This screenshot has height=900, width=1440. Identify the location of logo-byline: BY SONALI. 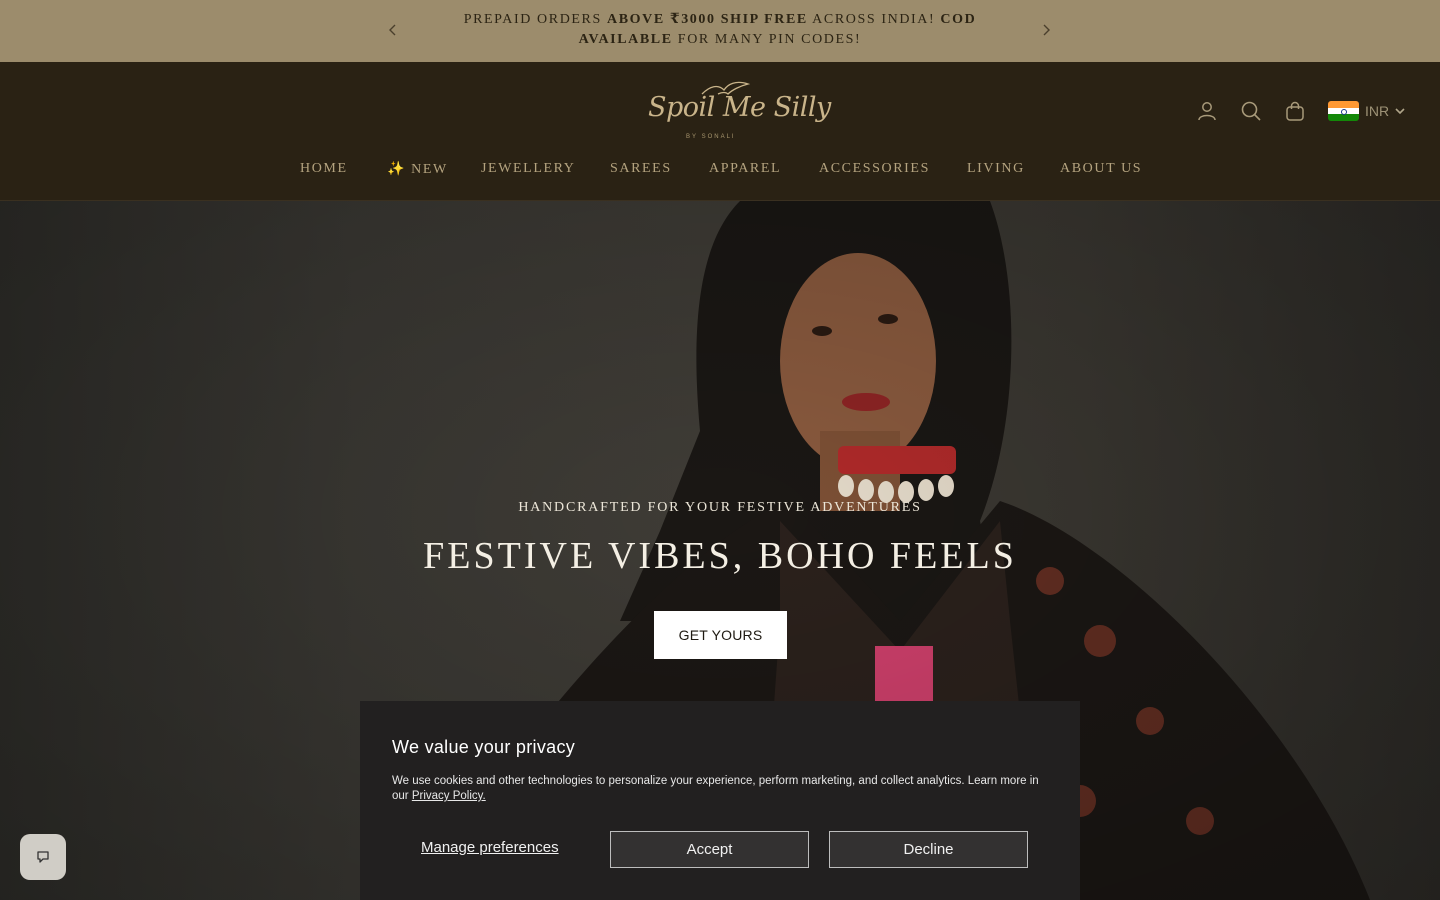
(711, 137).